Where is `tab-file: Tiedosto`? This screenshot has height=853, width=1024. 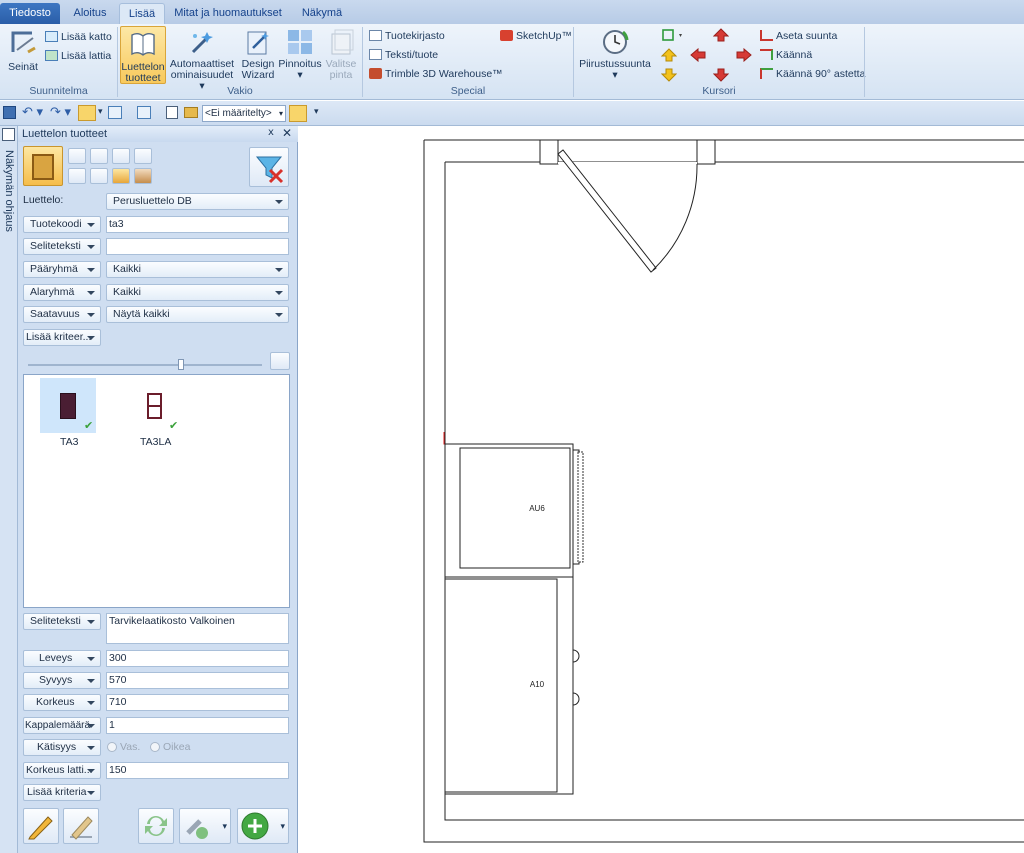 tab-file: Tiedosto is located at coordinates (30, 13).